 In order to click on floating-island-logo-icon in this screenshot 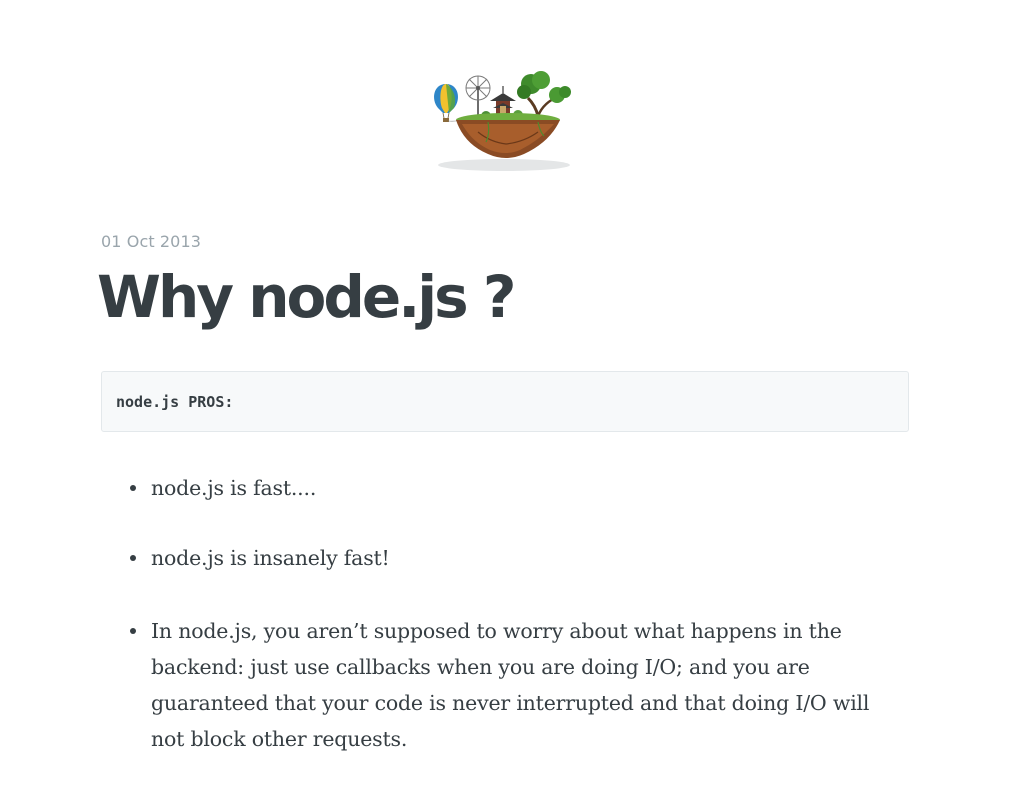, I will do `click(504, 123)`.